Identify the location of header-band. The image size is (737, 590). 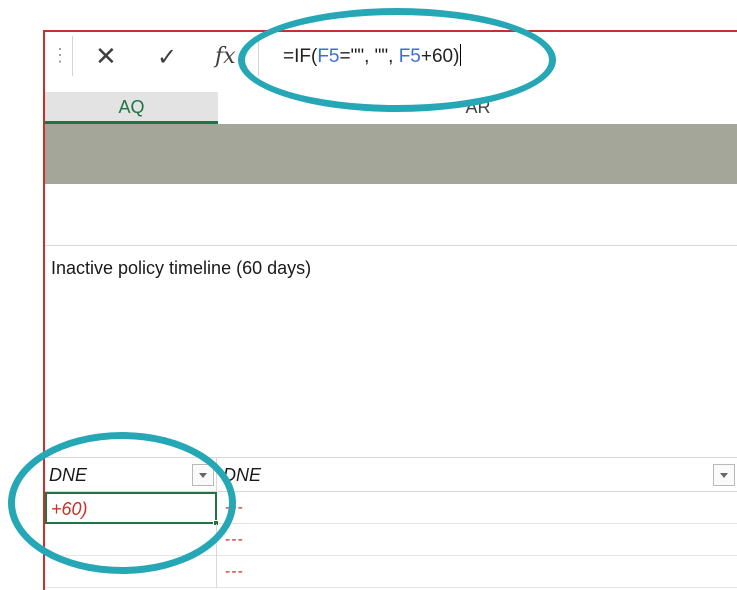
(391, 154).